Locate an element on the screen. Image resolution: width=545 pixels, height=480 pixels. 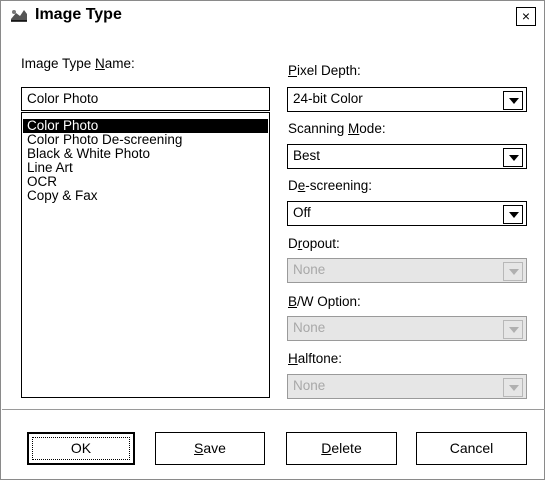
focus-rectangle is located at coordinates (81, 448).